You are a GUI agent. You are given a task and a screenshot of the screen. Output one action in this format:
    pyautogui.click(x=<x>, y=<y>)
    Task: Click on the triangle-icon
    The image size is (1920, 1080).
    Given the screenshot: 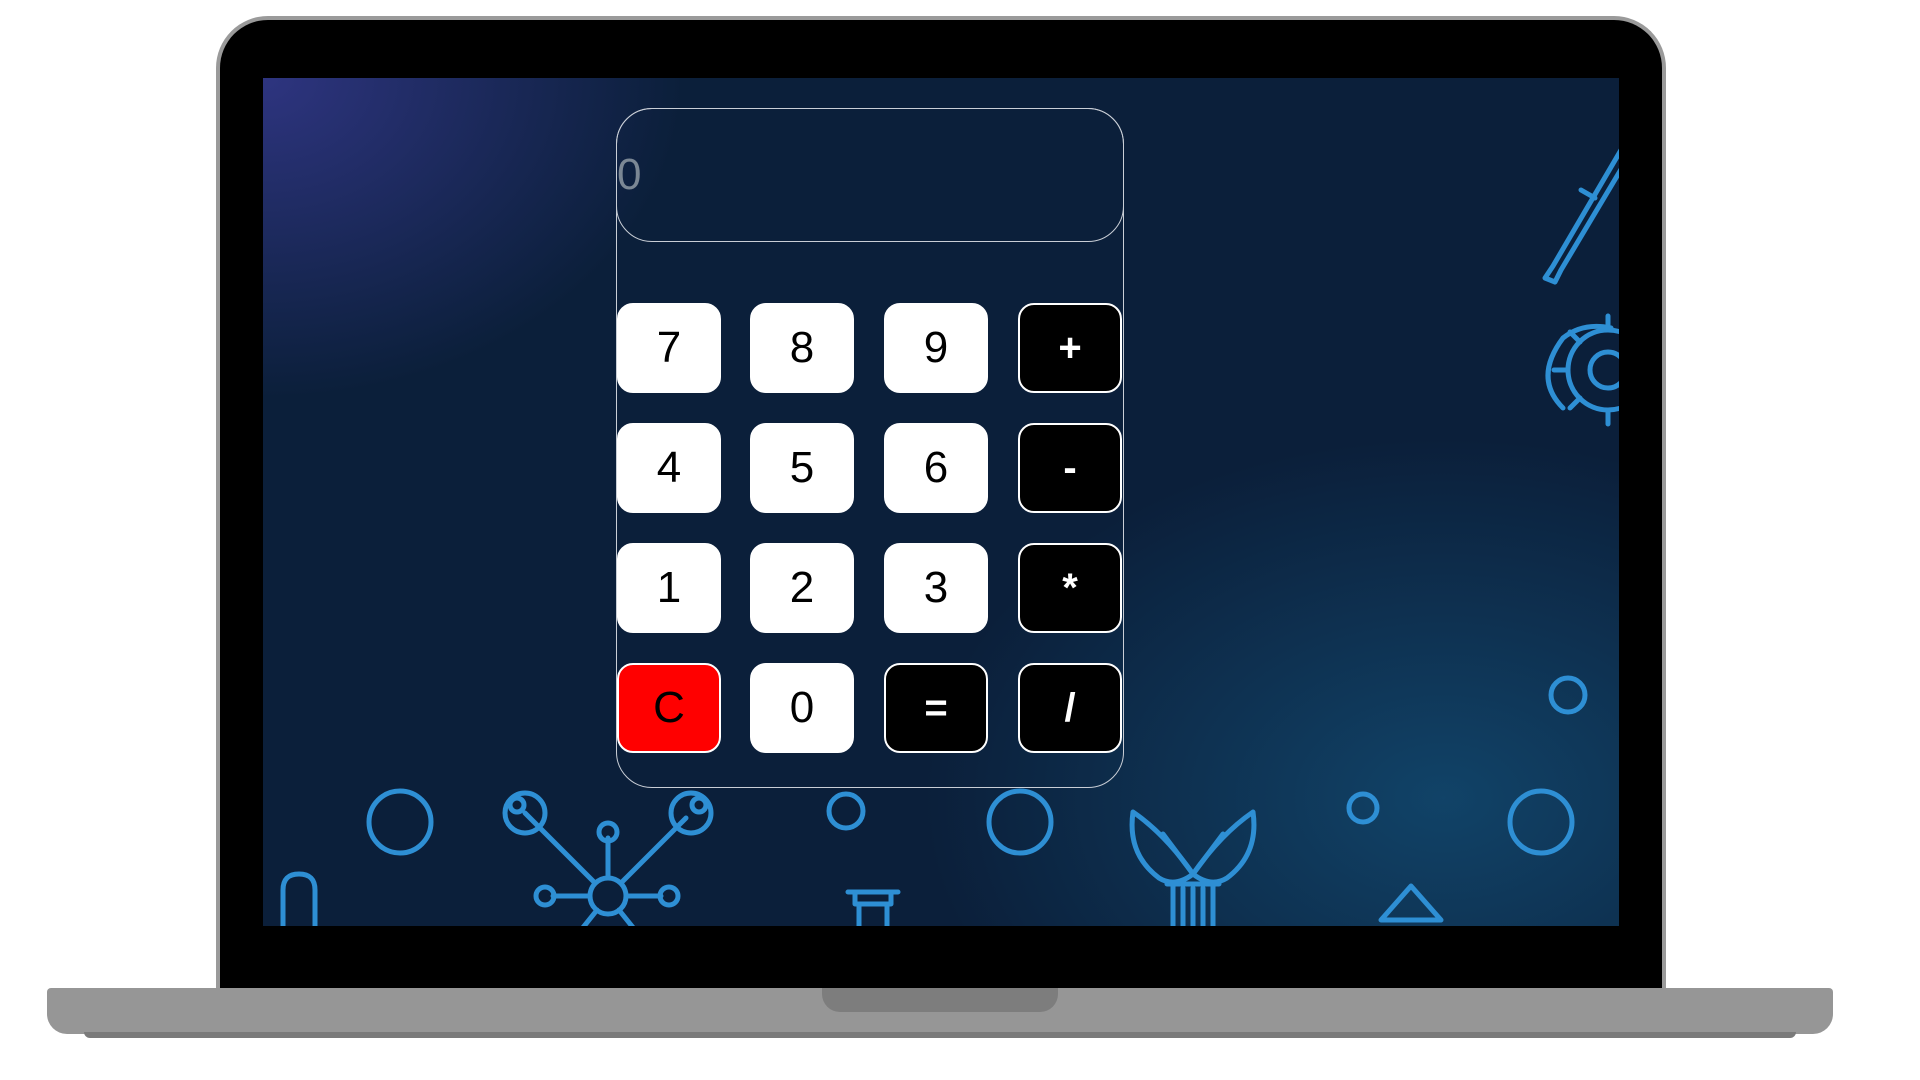 What is the action you would take?
    pyautogui.click(x=1411, y=903)
    